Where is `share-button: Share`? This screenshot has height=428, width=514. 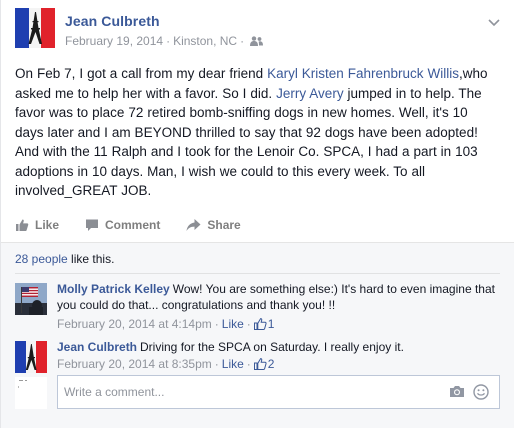 share-button: Share is located at coordinates (213, 225).